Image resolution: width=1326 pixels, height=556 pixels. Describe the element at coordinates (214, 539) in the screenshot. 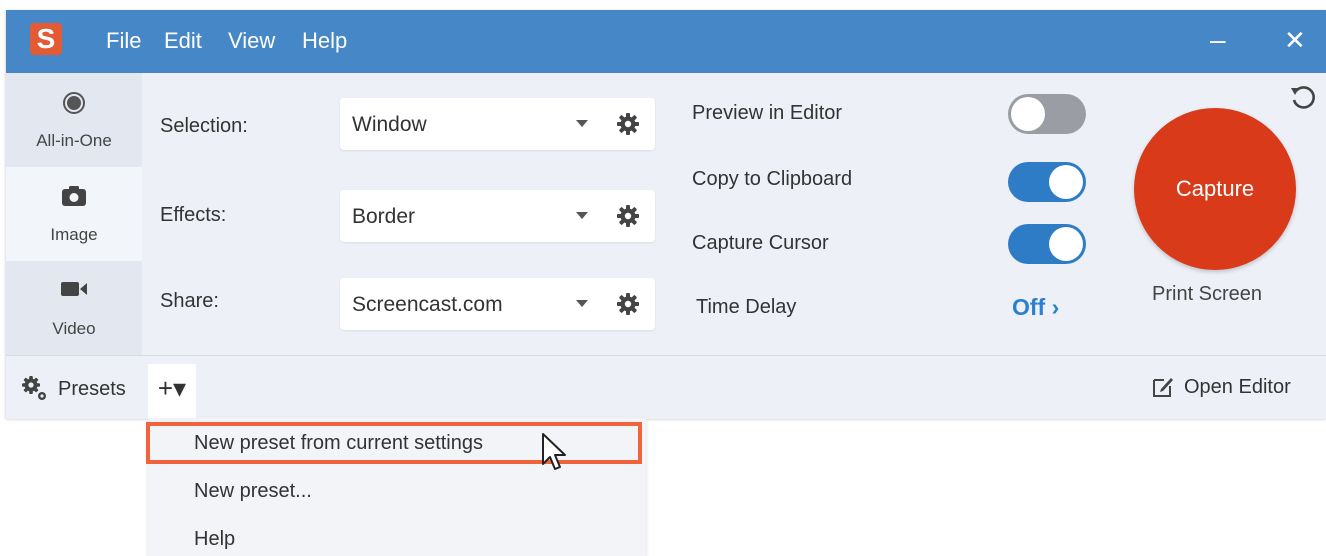

I see `menu-item-help: Help` at that location.